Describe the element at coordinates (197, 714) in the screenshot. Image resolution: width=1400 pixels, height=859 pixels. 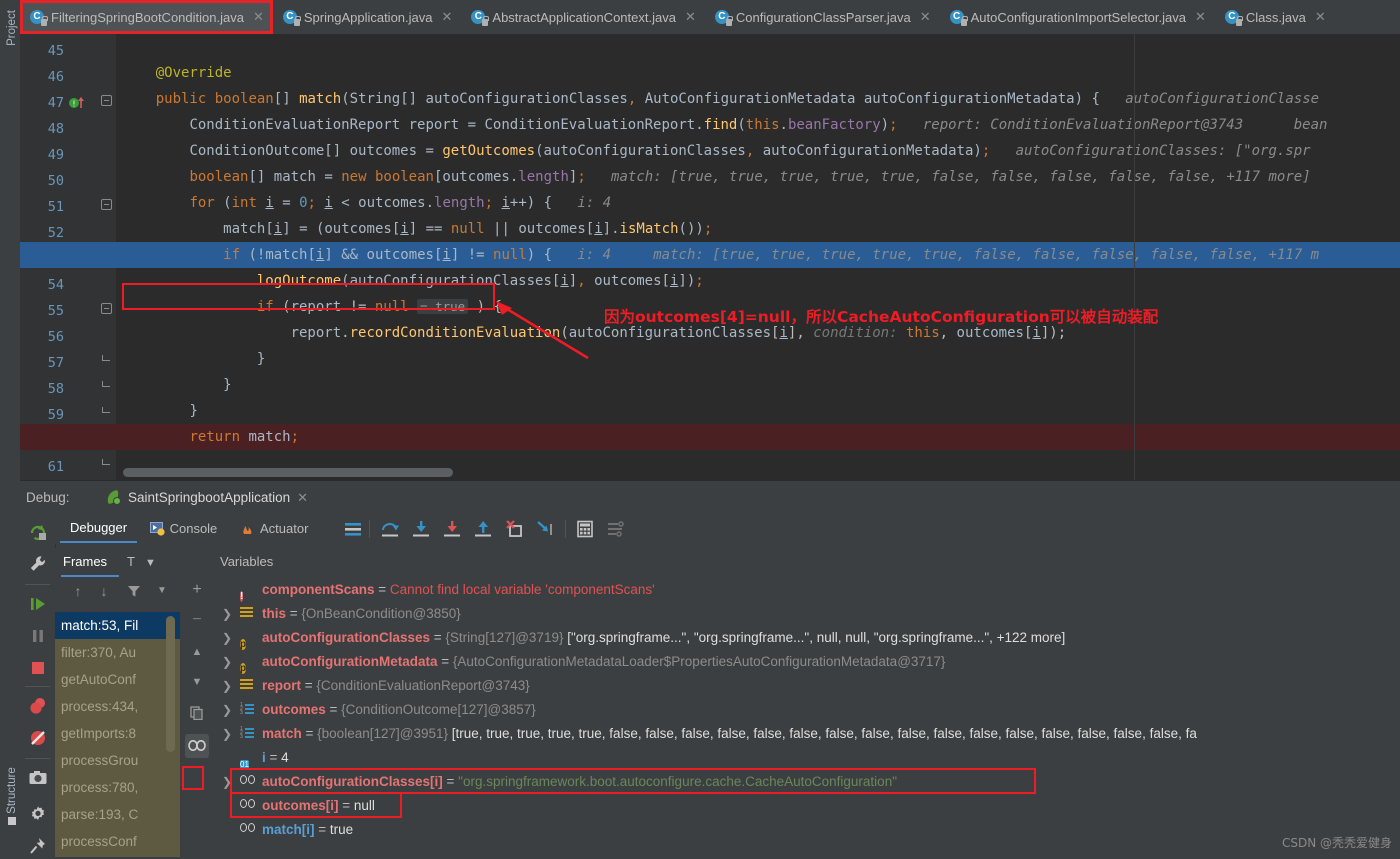
I see `copy-icon` at that location.